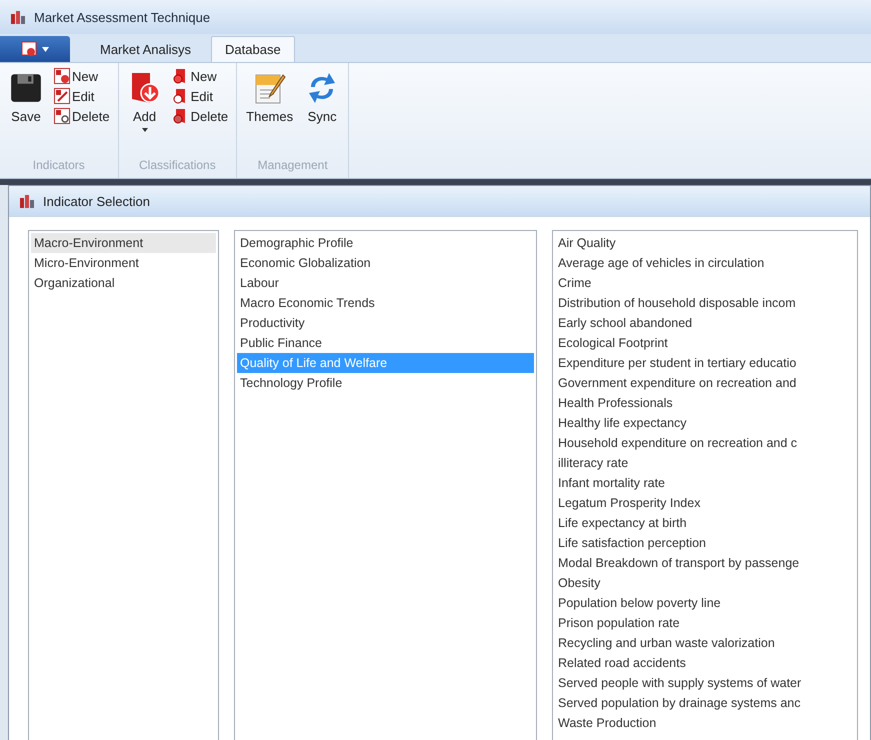 The width and height of the screenshot is (871, 740). I want to click on ribbon-button: Add, so click(144, 112).